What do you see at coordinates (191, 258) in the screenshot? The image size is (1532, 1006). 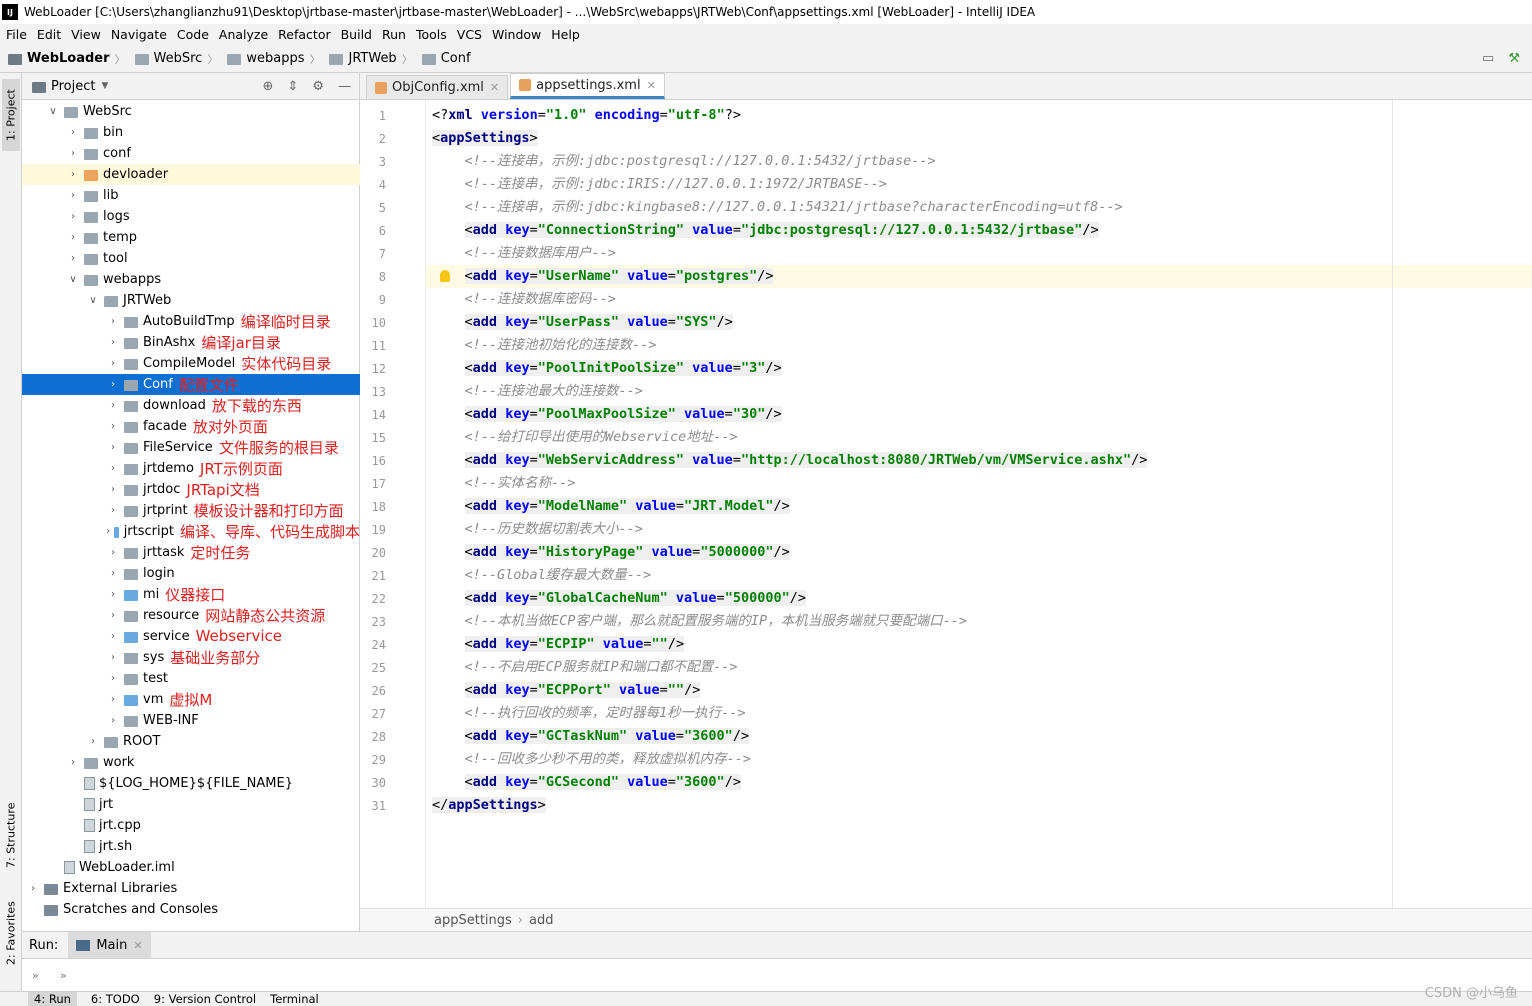 I see `tree-item-tool: › tool` at bounding box center [191, 258].